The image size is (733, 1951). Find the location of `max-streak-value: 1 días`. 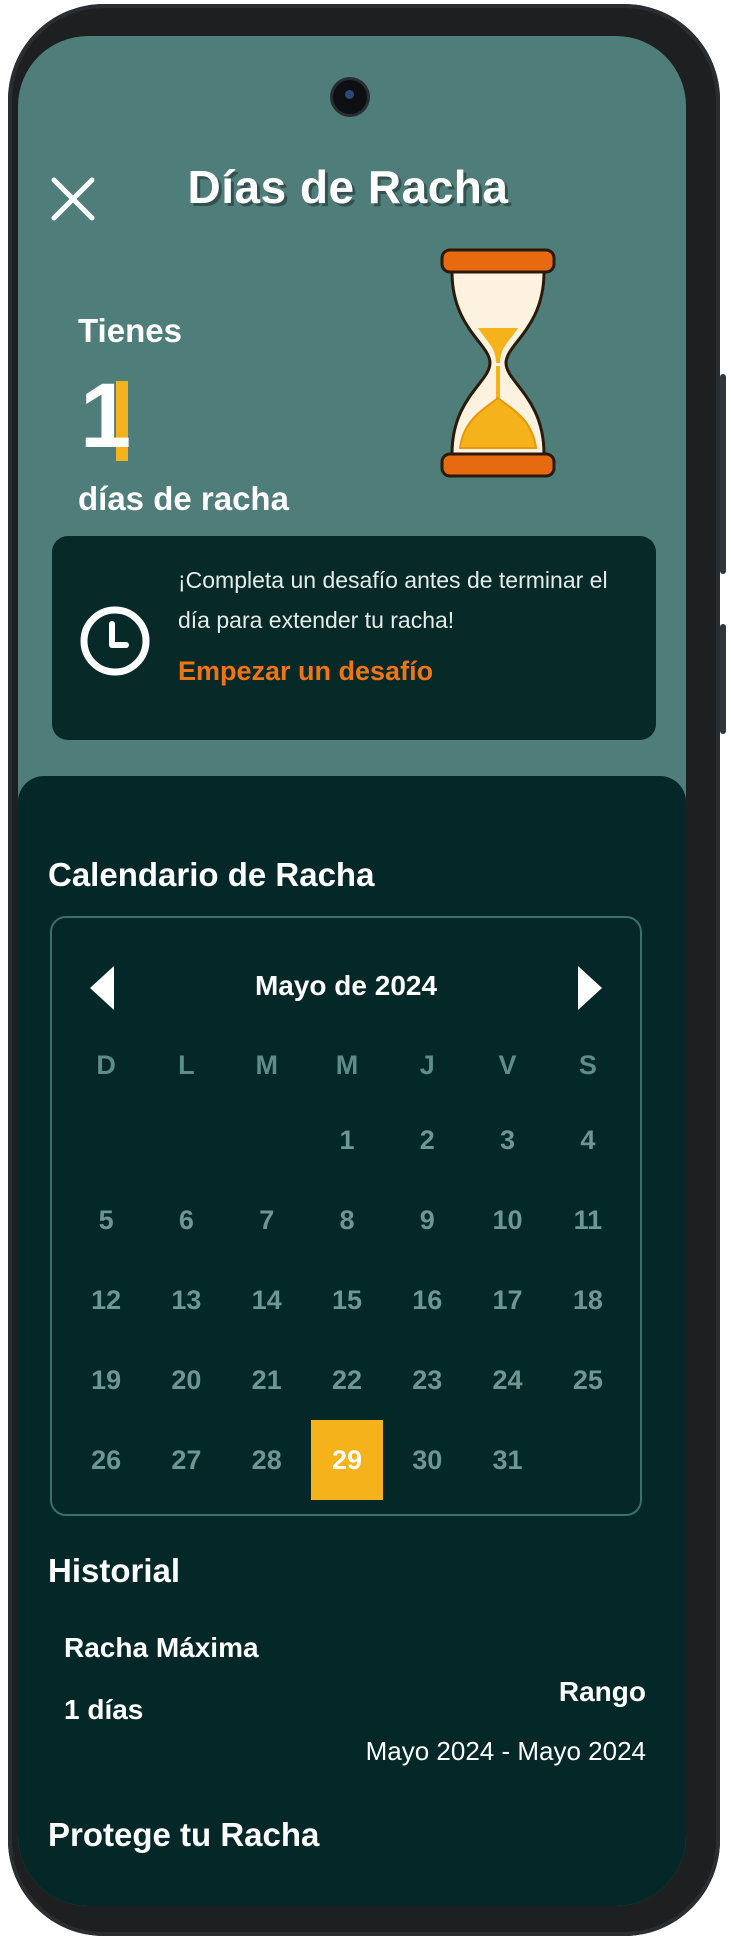

max-streak-value: 1 días is located at coordinates (104, 1709).